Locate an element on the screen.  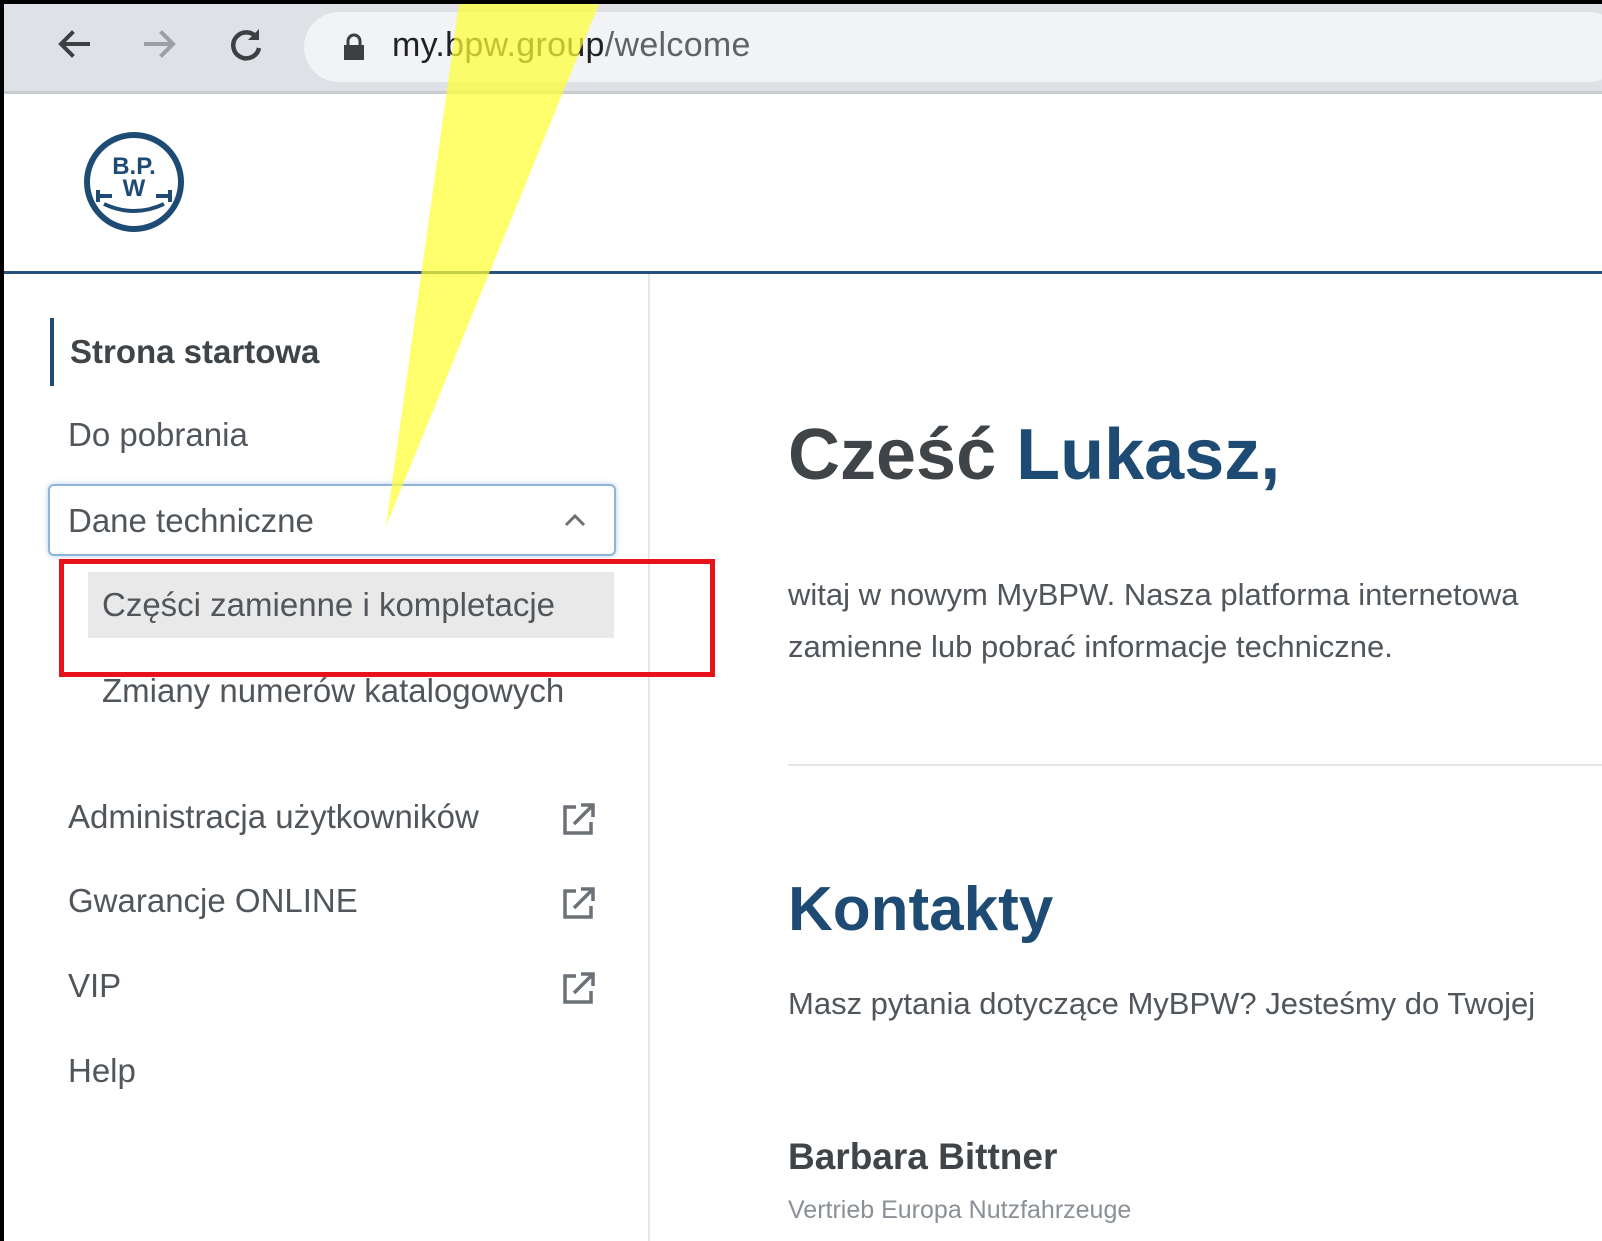
reload-button is located at coordinates (246, 44).